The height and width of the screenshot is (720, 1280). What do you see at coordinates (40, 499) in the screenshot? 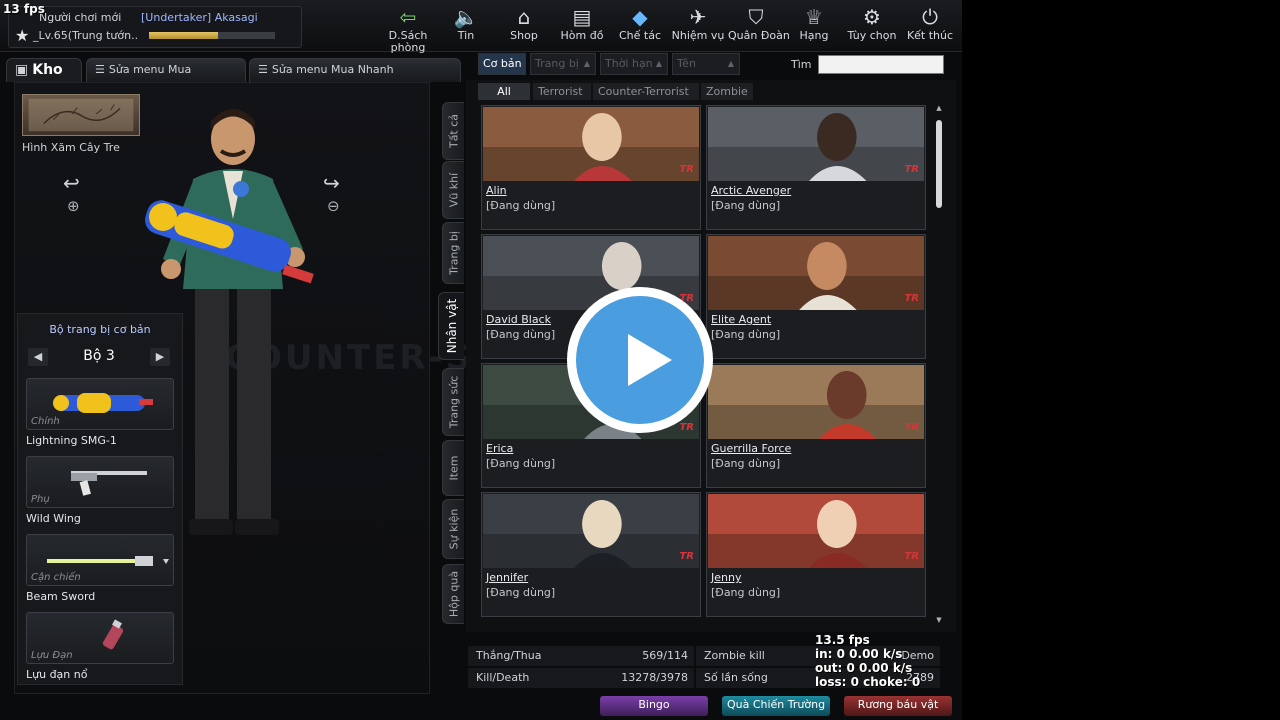
I see `slot-category: Phụ` at bounding box center [40, 499].